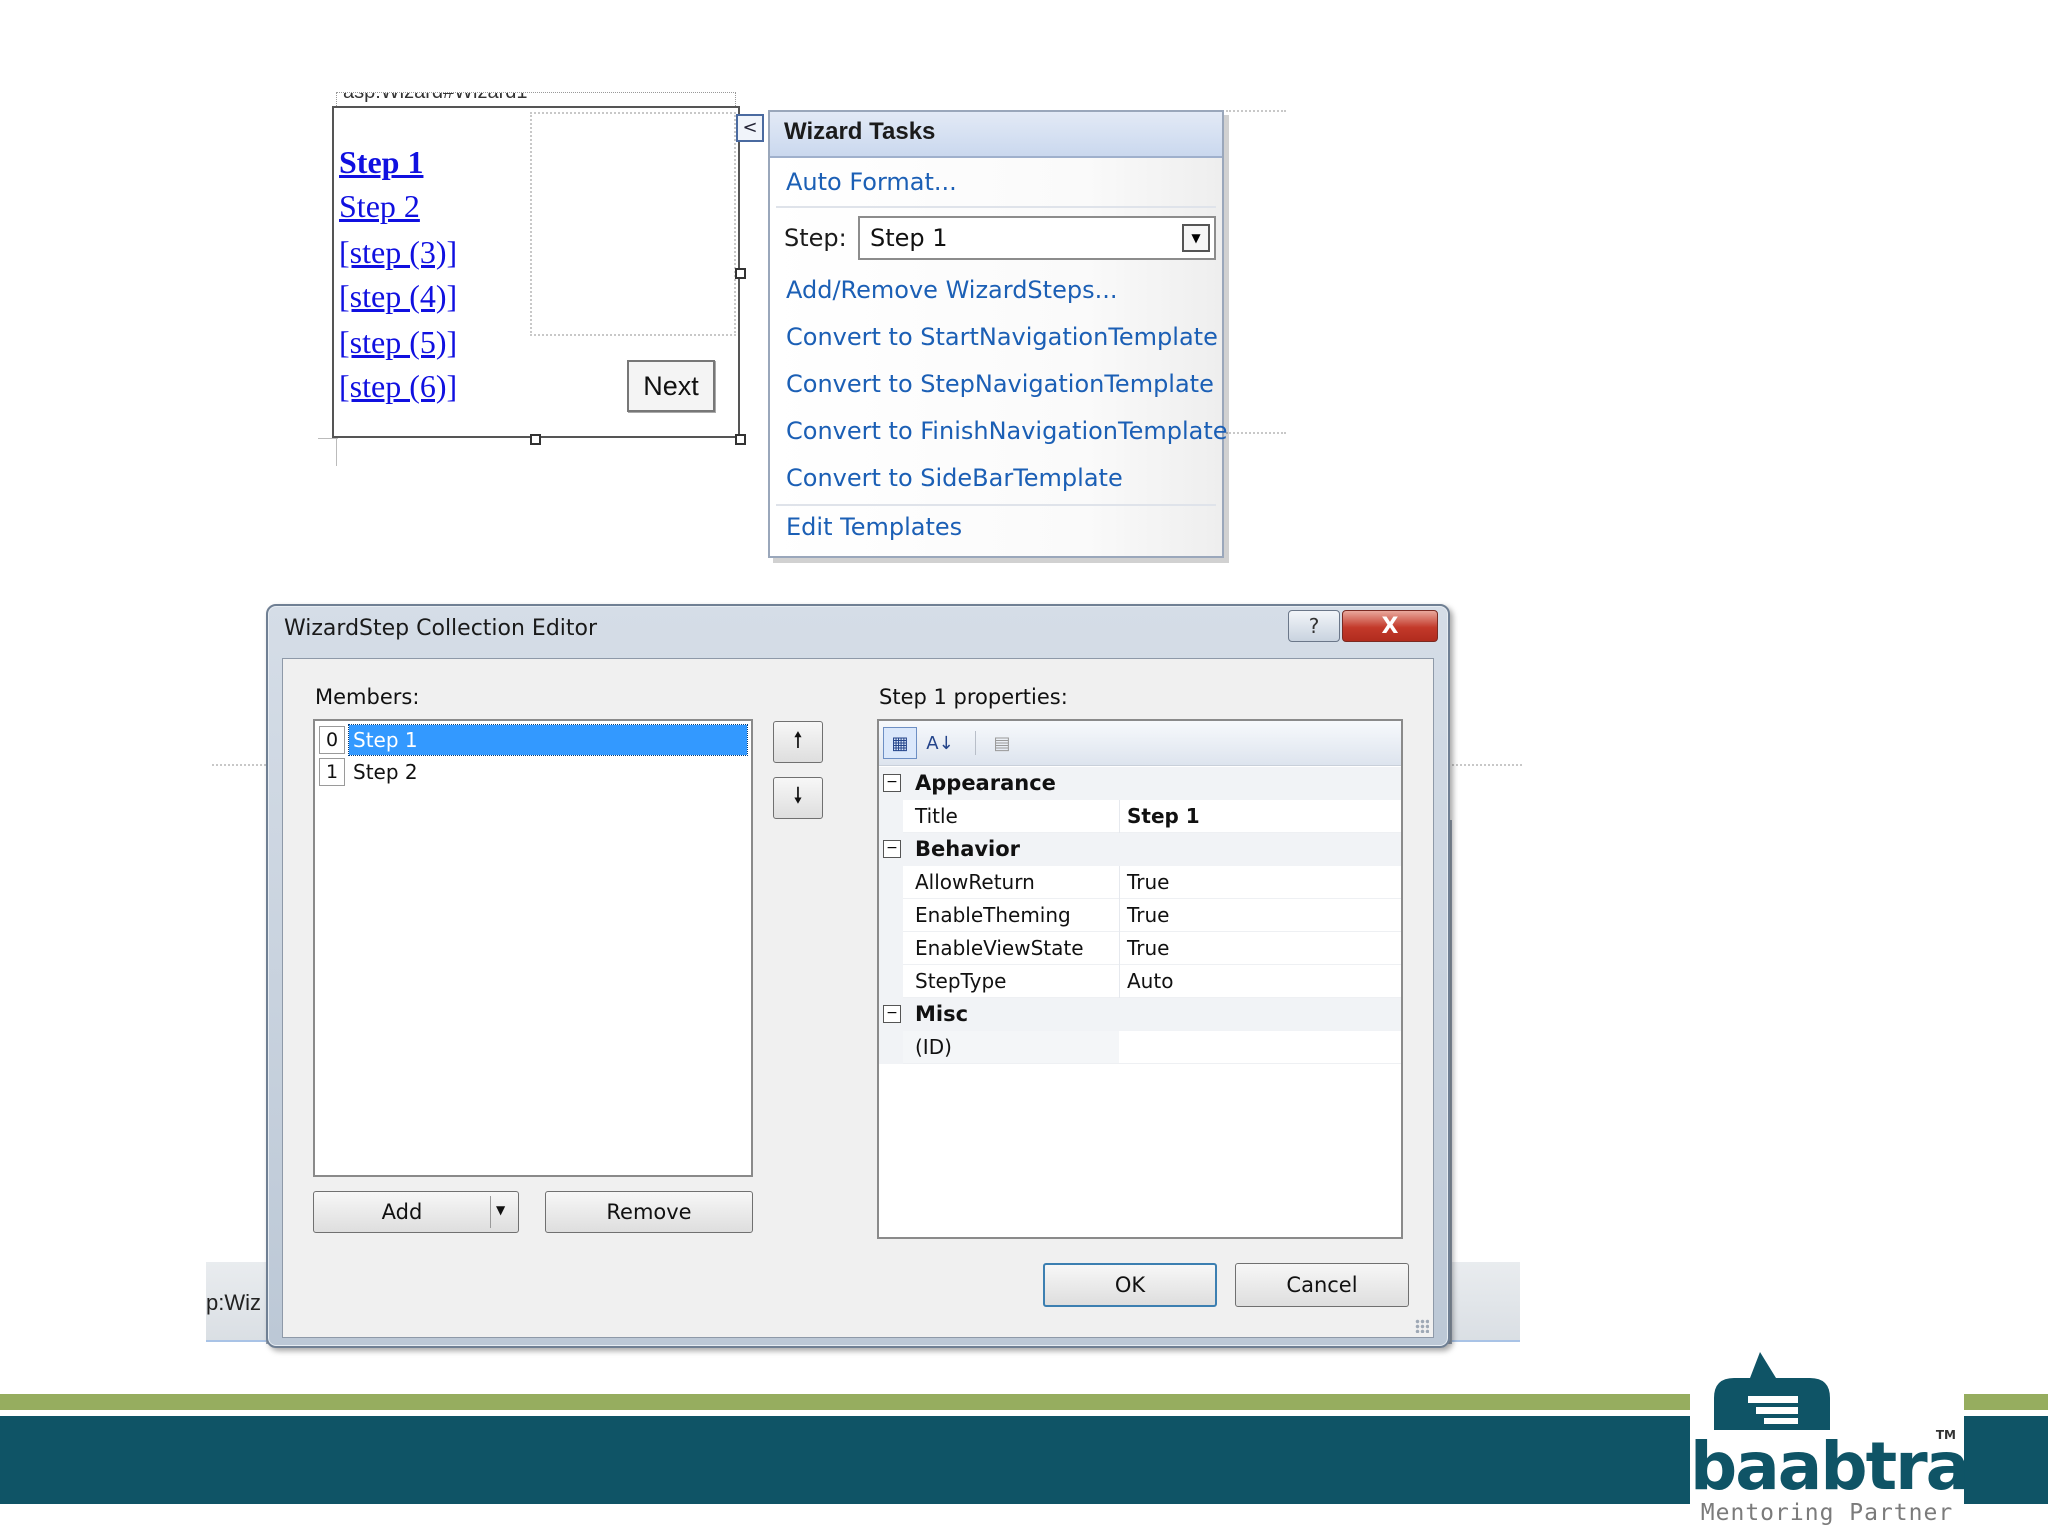 This screenshot has width=2048, height=1536. I want to click on categorized-view-button: ▦, so click(900, 743).